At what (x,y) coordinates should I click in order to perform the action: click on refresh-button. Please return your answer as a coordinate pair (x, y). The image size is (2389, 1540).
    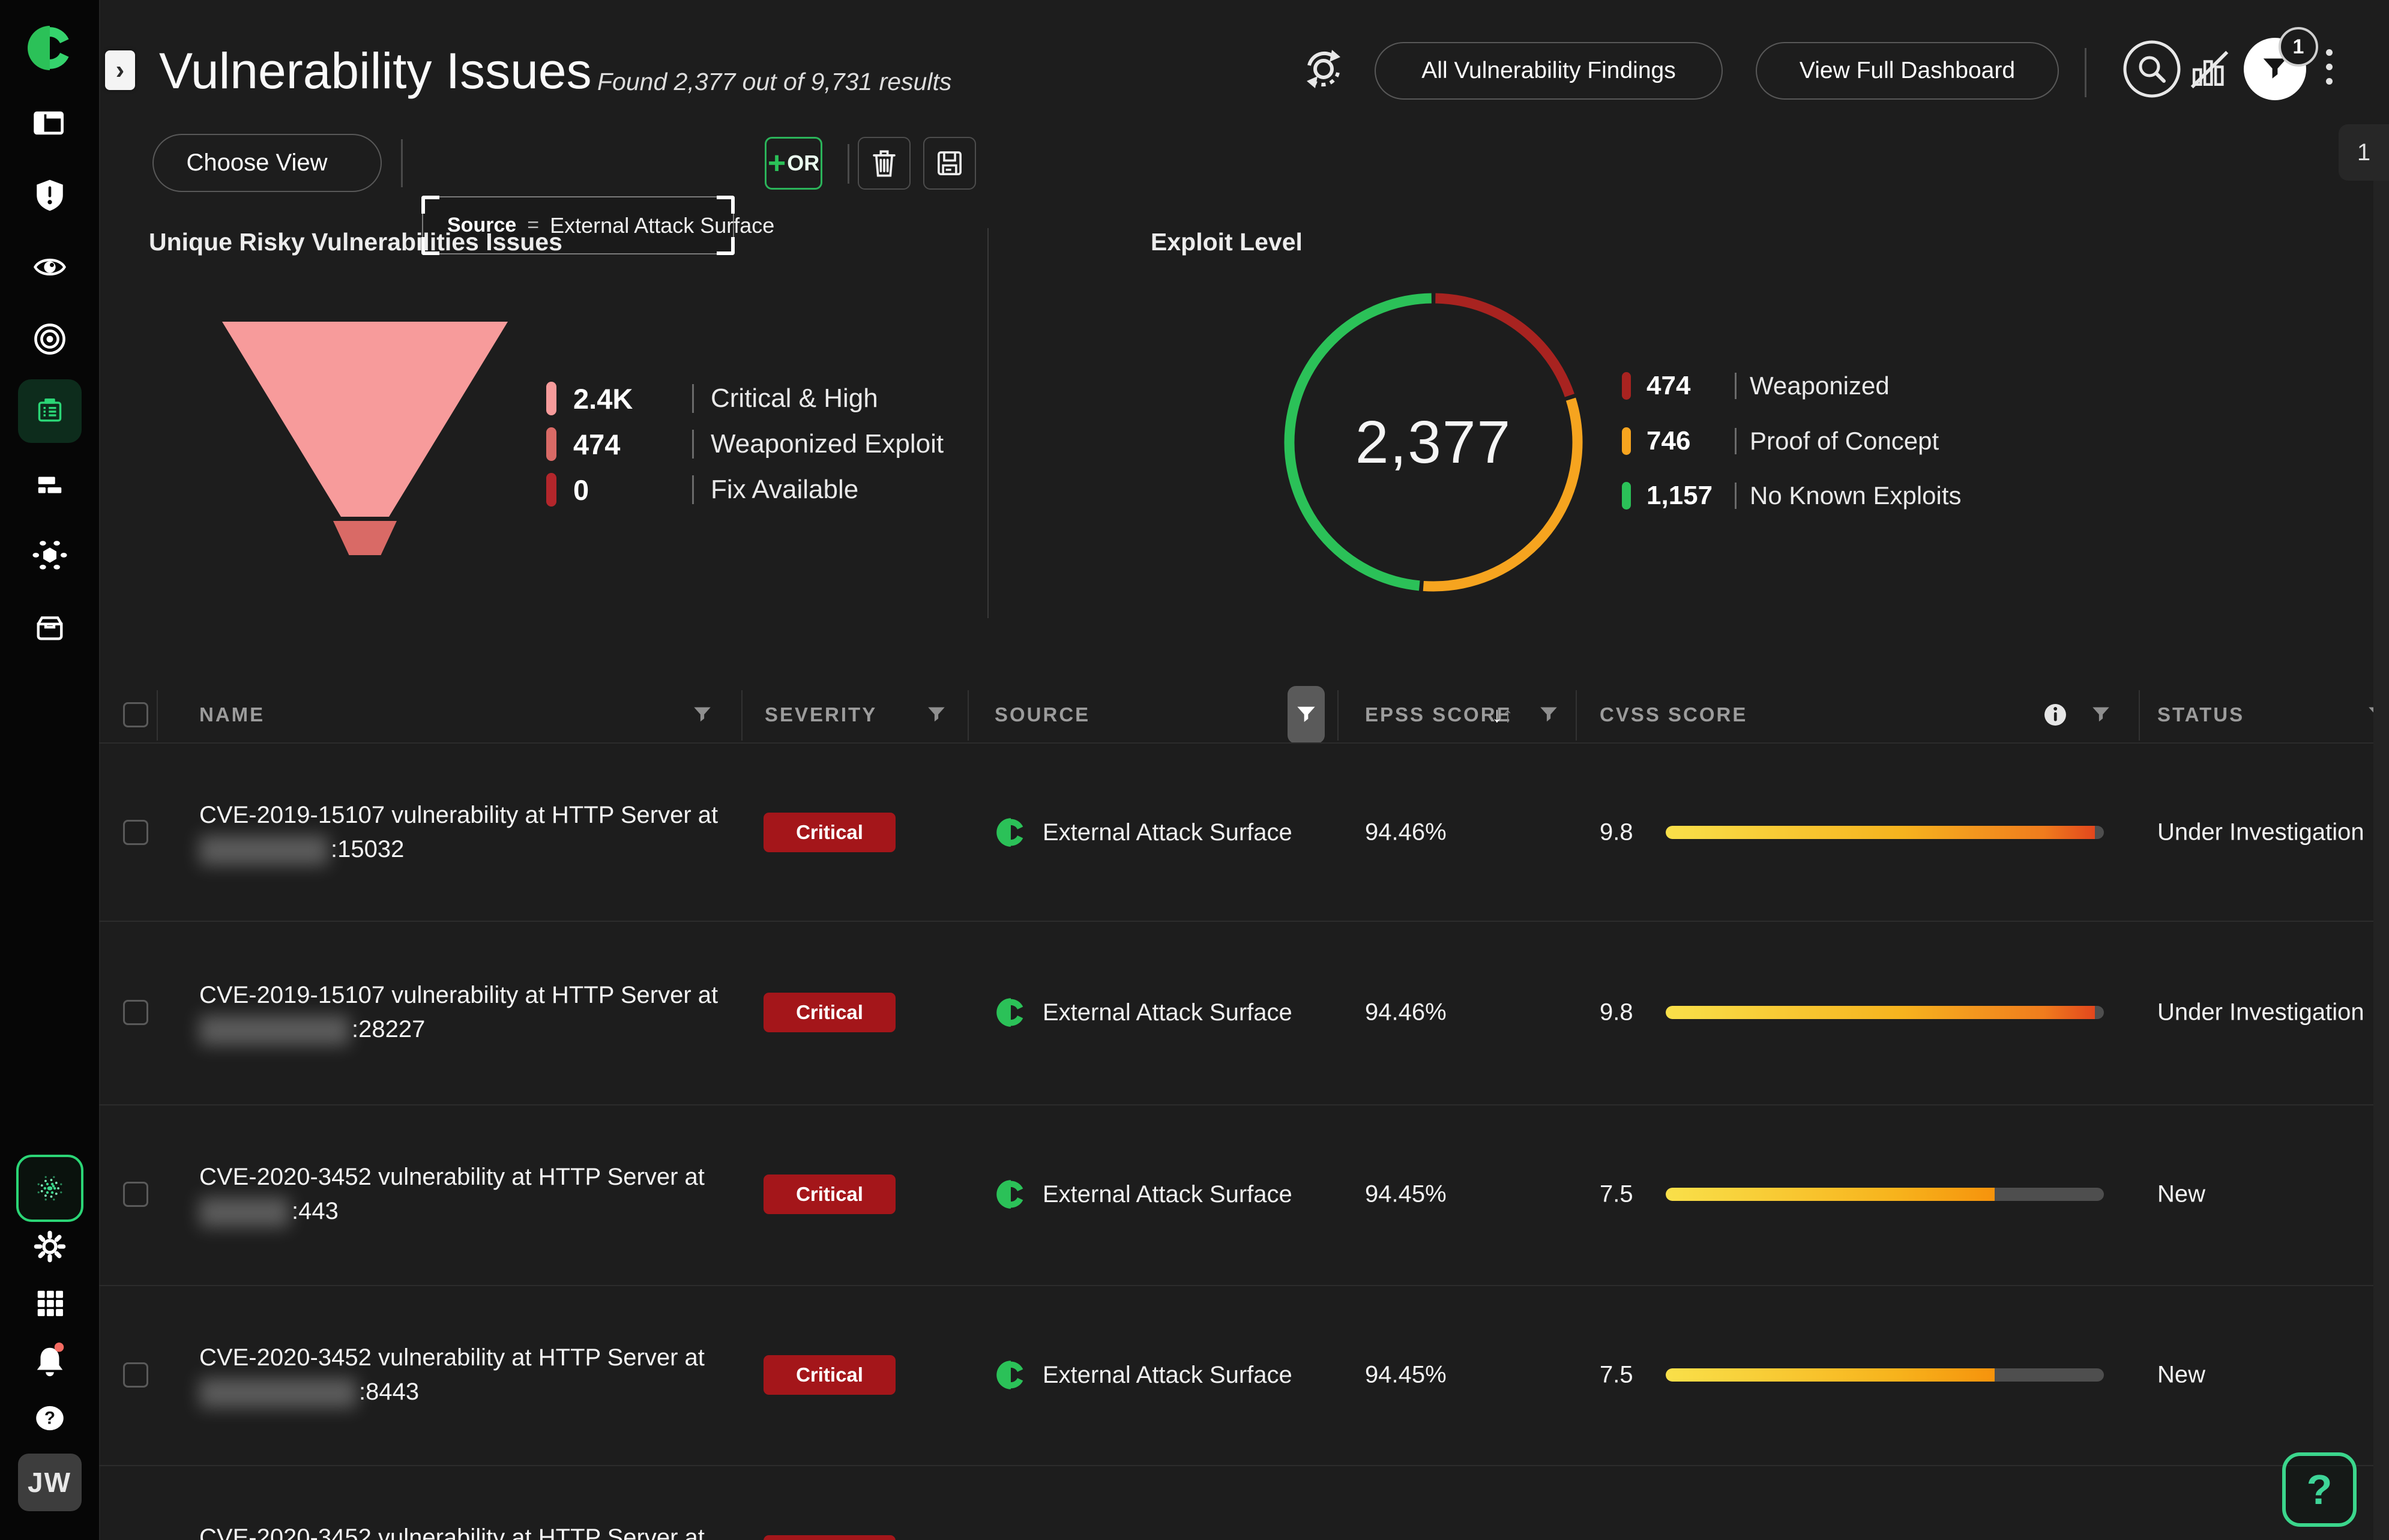
    Looking at the image, I should click on (1324, 69).